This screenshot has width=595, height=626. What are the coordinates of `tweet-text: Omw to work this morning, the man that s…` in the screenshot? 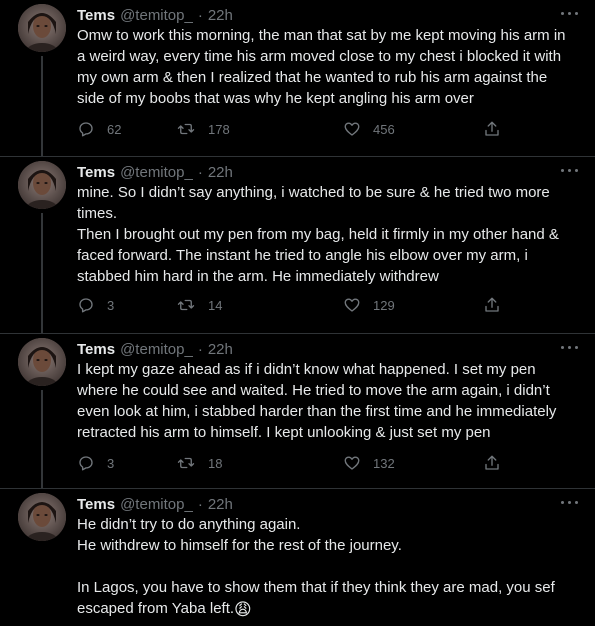 It's located at (323, 67).